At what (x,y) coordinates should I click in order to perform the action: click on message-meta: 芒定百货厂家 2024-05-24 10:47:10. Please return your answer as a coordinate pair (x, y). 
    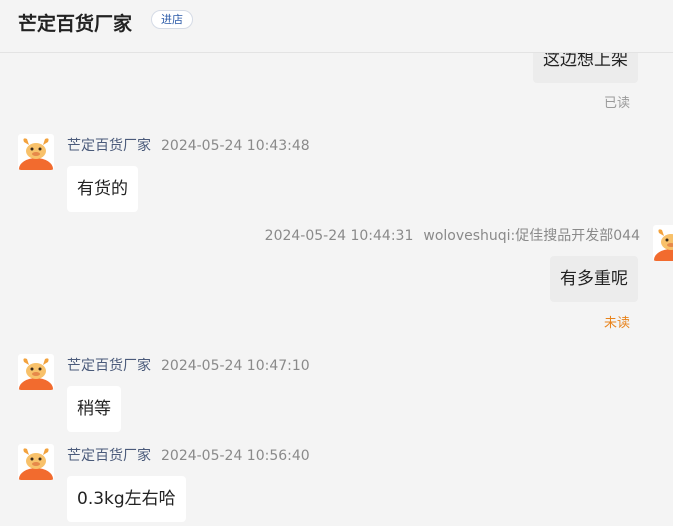
    Looking at the image, I should click on (188, 365).